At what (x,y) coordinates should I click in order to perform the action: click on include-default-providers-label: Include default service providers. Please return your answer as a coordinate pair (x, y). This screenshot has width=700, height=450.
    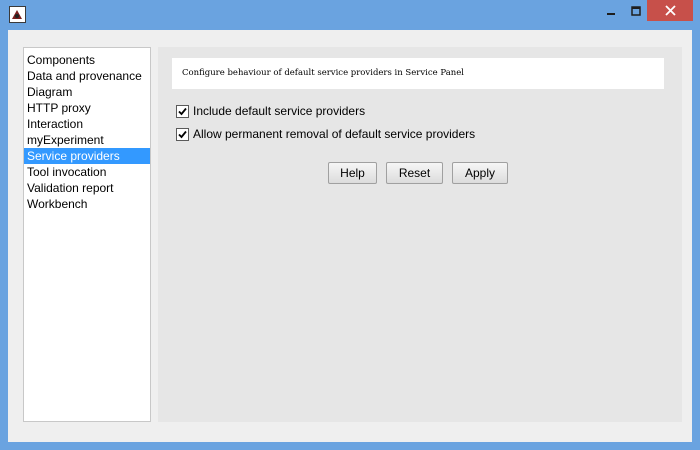
    Looking at the image, I should click on (279, 111).